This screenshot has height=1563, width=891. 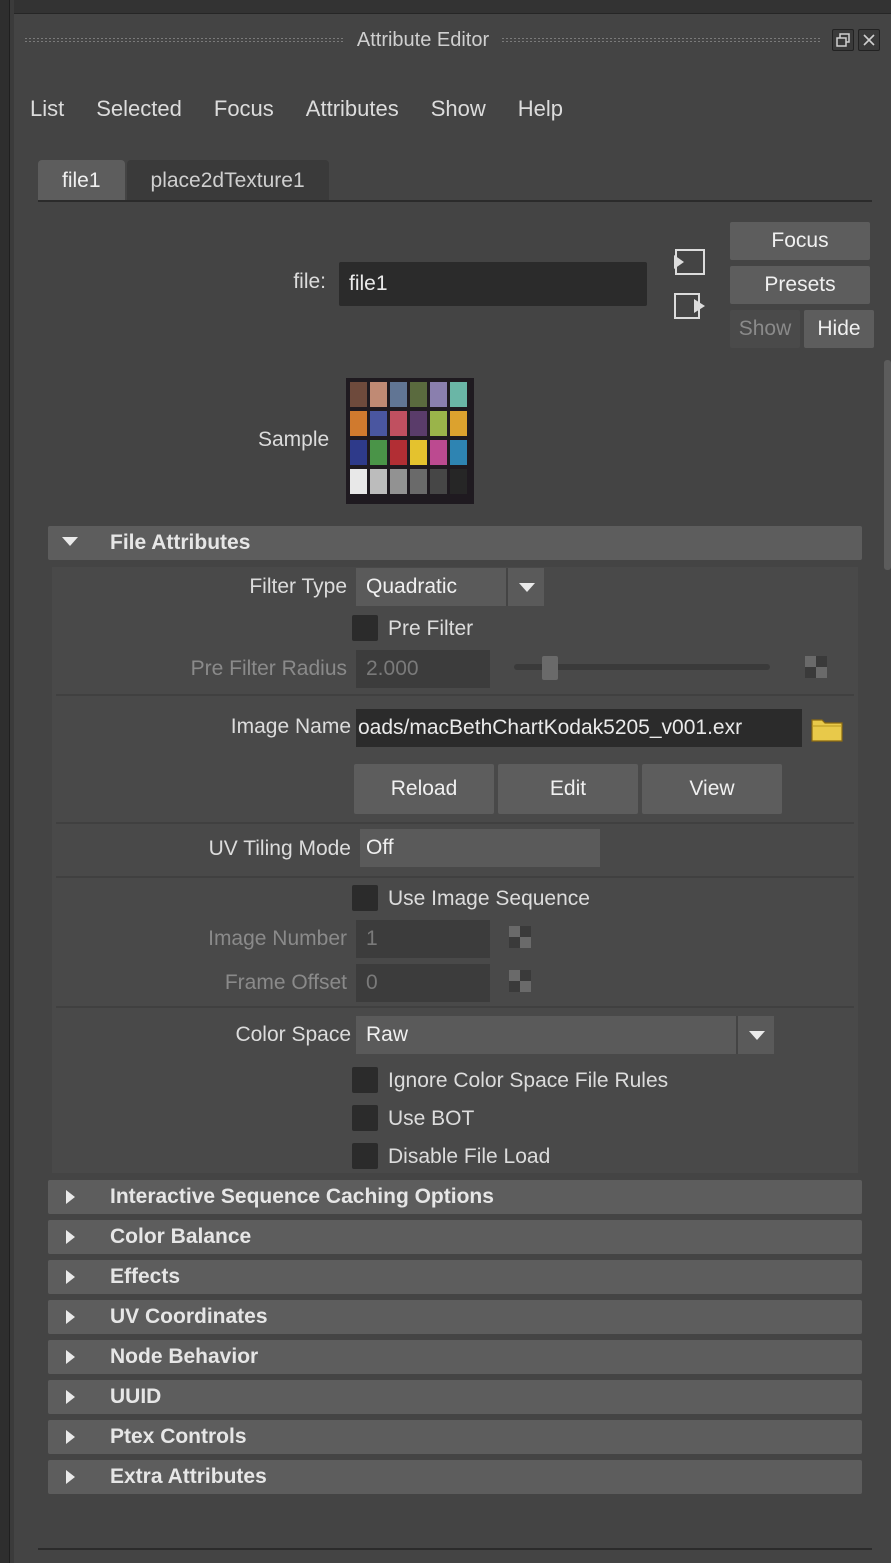 I want to click on hide-button: Hide, so click(x=839, y=329).